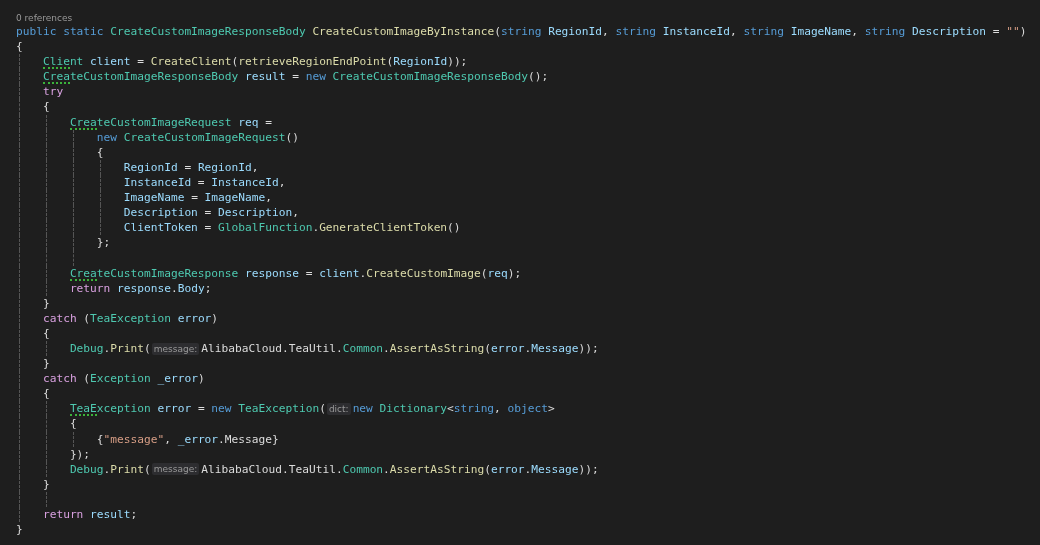 This screenshot has width=1040, height=545. Describe the element at coordinates (52, 92) in the screenshot. I see `code-line: try` at that location.